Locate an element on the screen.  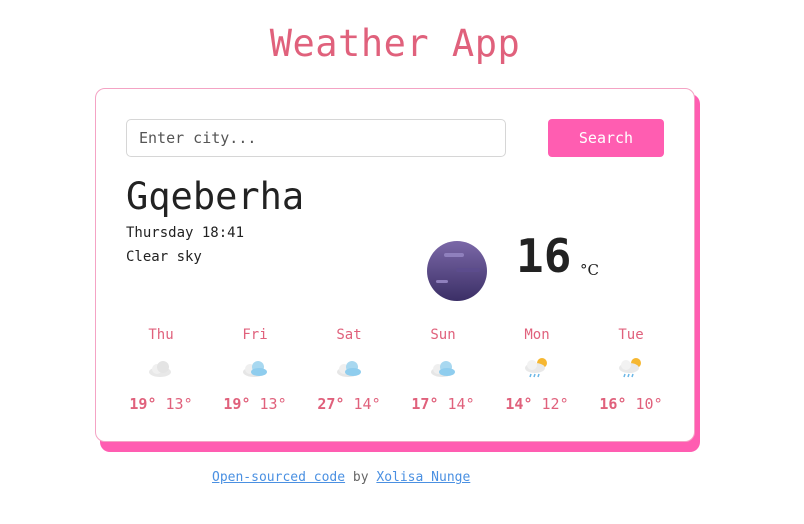
forecast-day: Sun 17° 14° is located at coordinates (443, 370).